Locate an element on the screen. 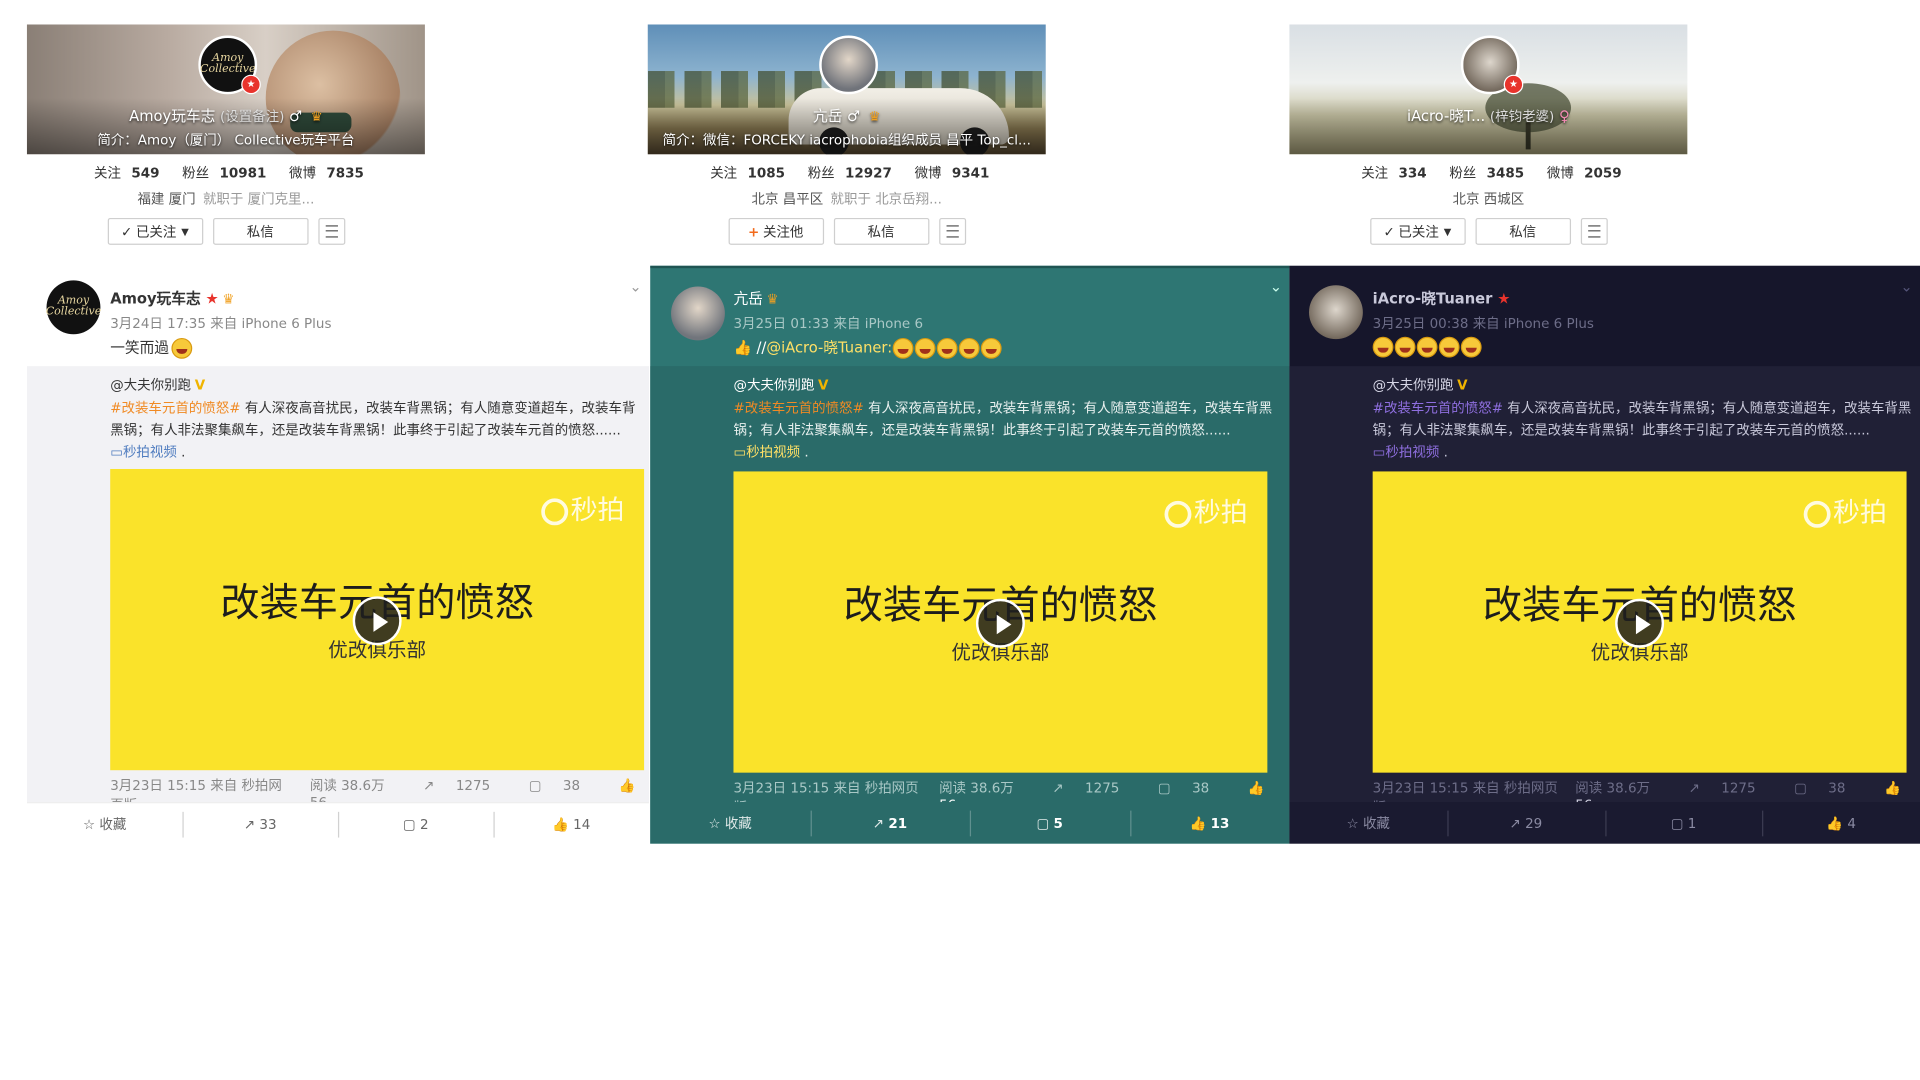  remark-link: (设置备注) is located at coordinates (252, 117).